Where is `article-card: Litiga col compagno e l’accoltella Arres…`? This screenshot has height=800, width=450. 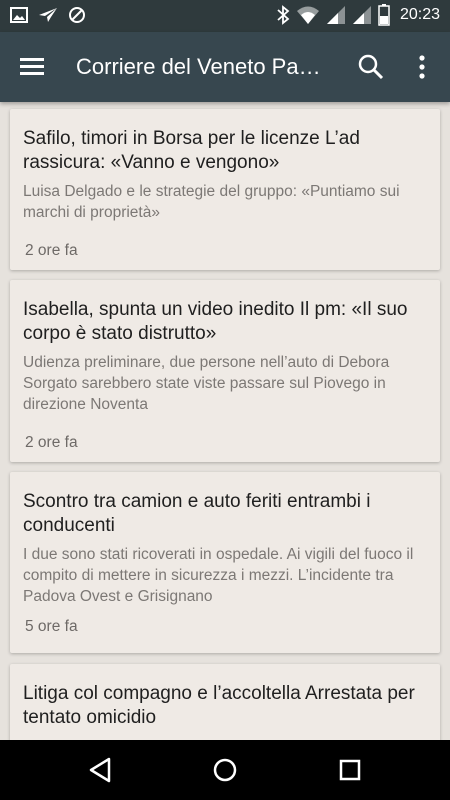 article-card: Litiga col compagno e l’accoltella Arres… is located at coordinates (225, 702).